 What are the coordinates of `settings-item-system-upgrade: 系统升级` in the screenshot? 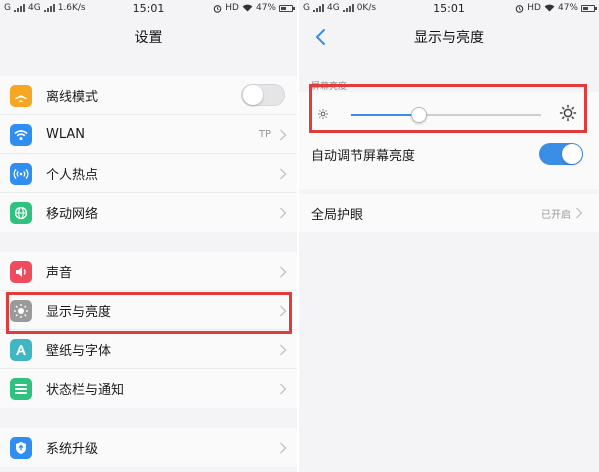 It's located at (148, 447).